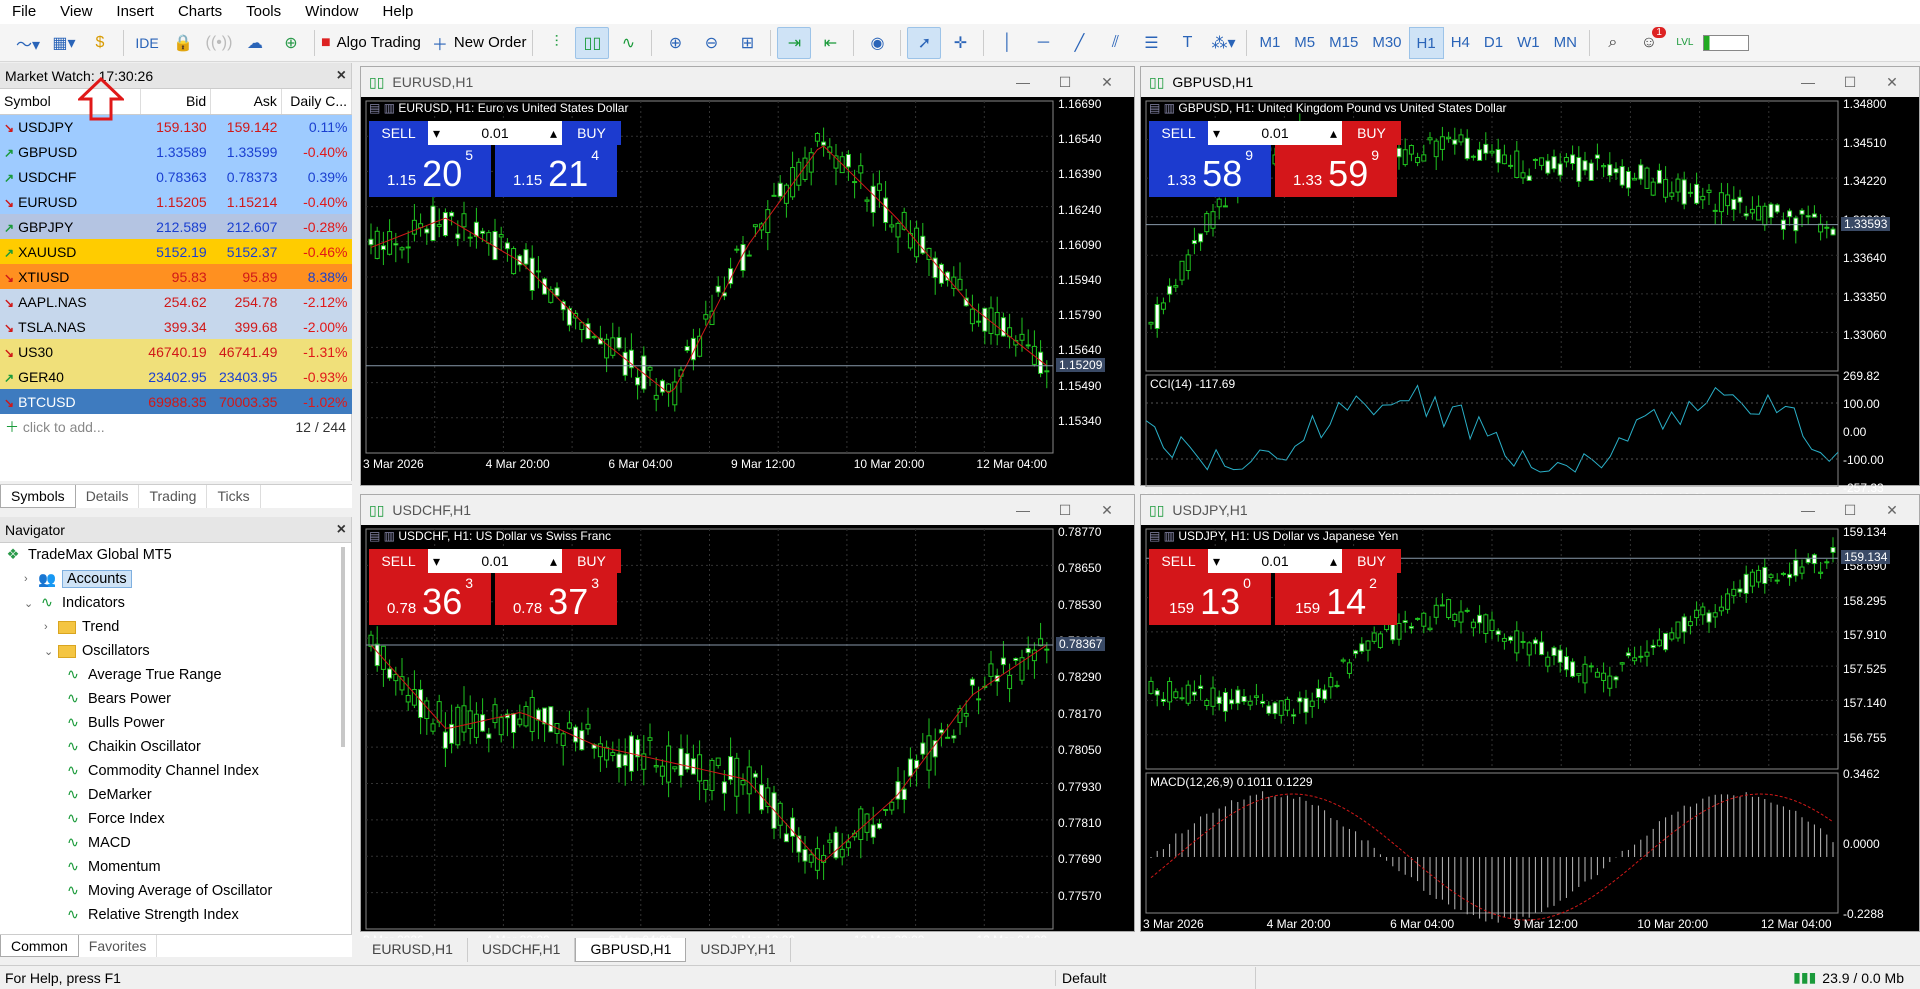 Image resolution: width=1920 pixels, height=989 pixels. What do you see at coordinates (175, 426) in the screenshot?
I see `add-symbol-row: ＋ click to add... 12 / 244` at bounding box center [175, 426].